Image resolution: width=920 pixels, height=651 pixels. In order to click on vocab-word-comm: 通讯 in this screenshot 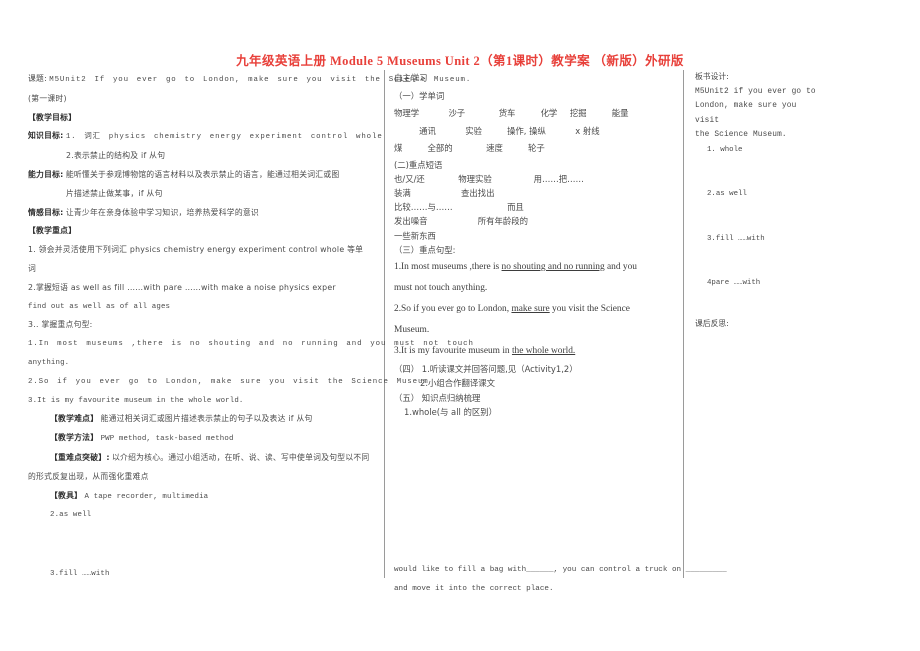, I will do `click(427, 130)`.